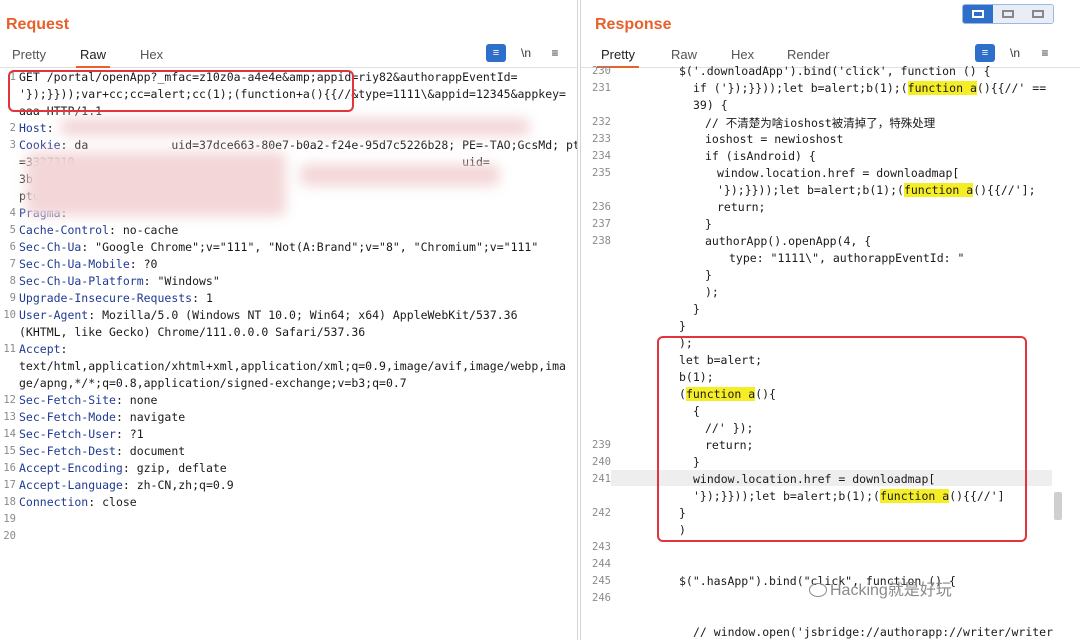  Describe the element at coordinates (1058, 506) in the screenshot. I see `response-scrollbar` at that location.